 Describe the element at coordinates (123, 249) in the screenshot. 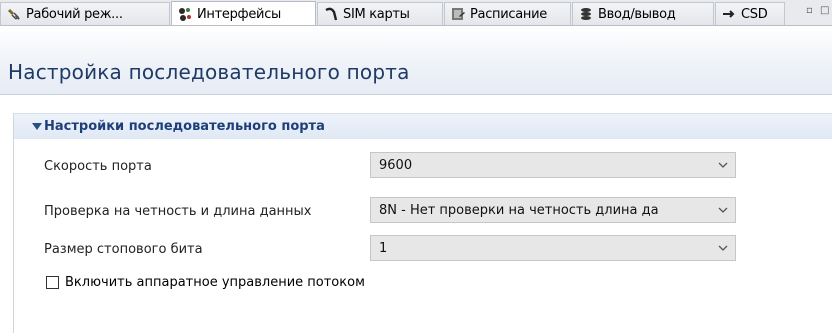

I see `stop-bits-label: Размер стопового бита` at that location.